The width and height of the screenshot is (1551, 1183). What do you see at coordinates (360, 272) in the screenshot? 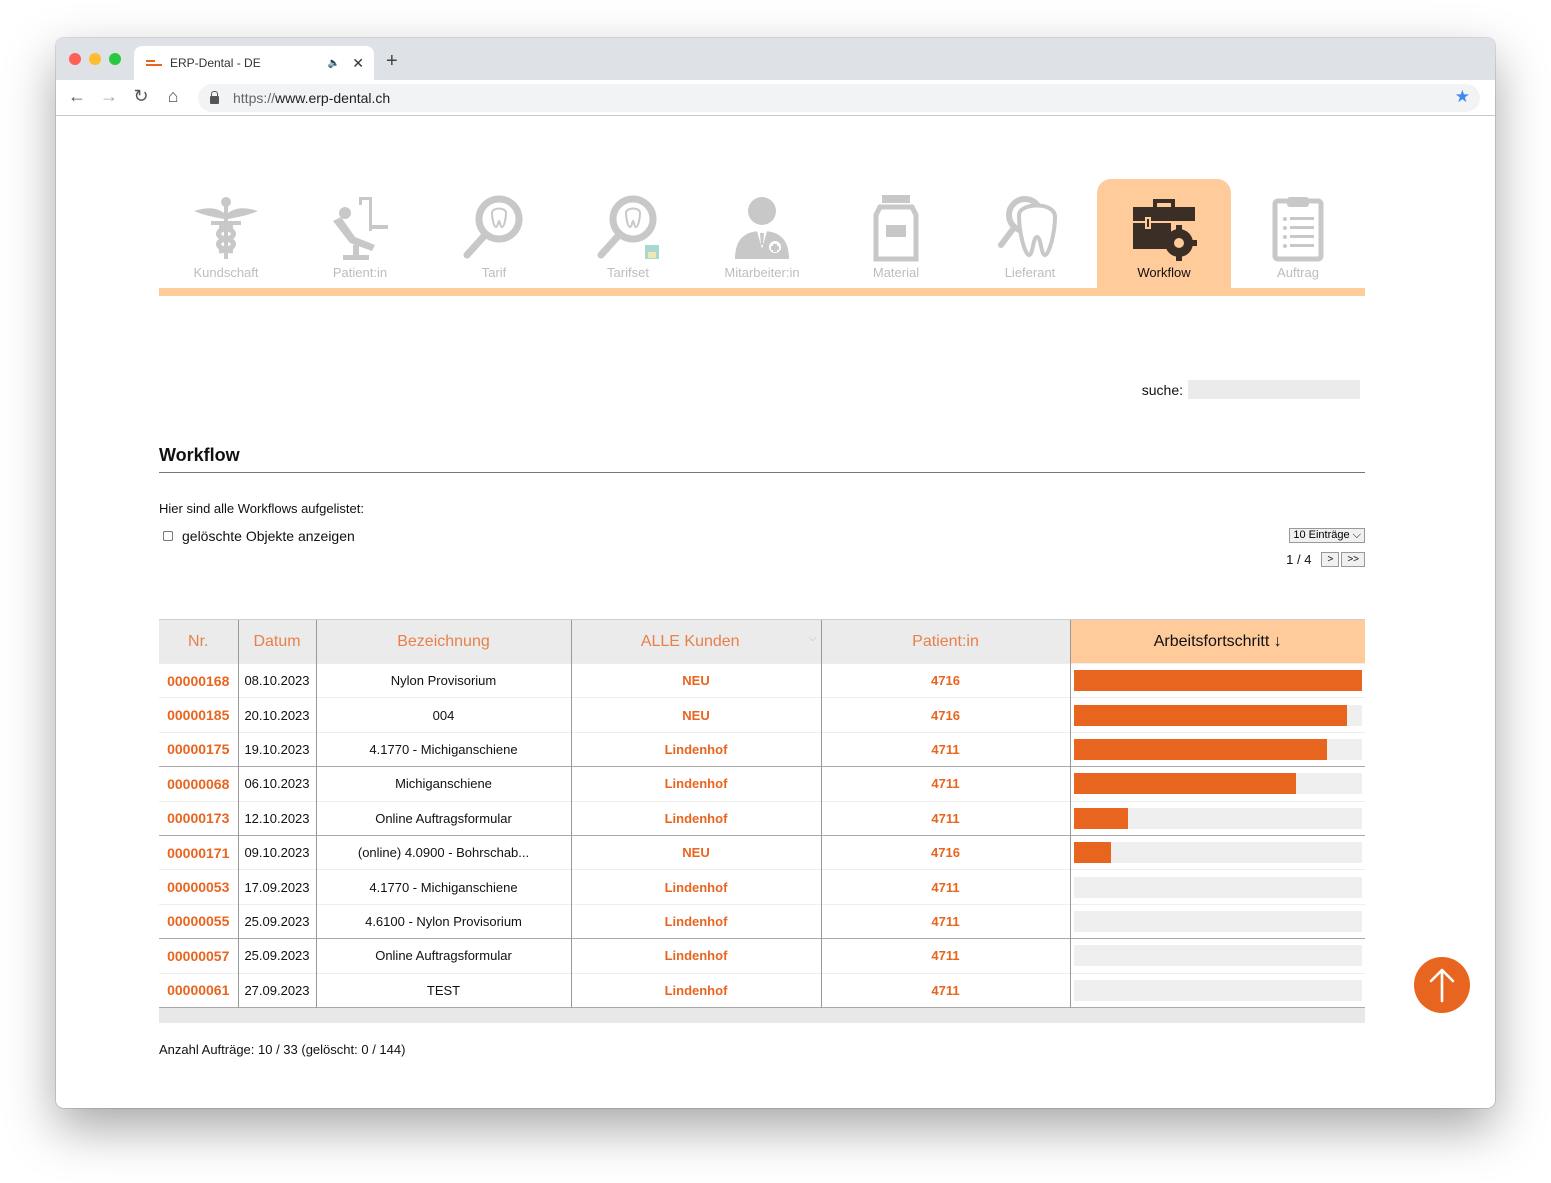
I see `nav-label: Patient:in` at bounding box center [360, 272].